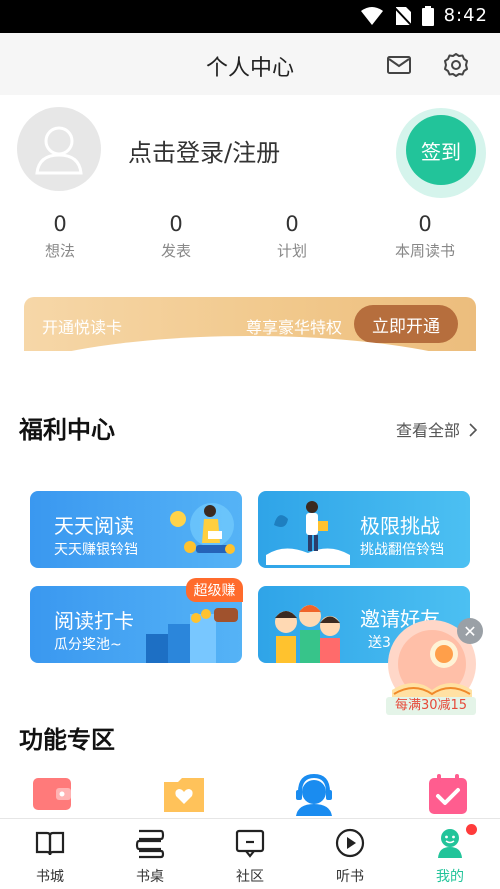  What do you see at coordinates (250, 877) in the screenshot?
I see `nav-label: 社区` at bounding box center [250, 877].